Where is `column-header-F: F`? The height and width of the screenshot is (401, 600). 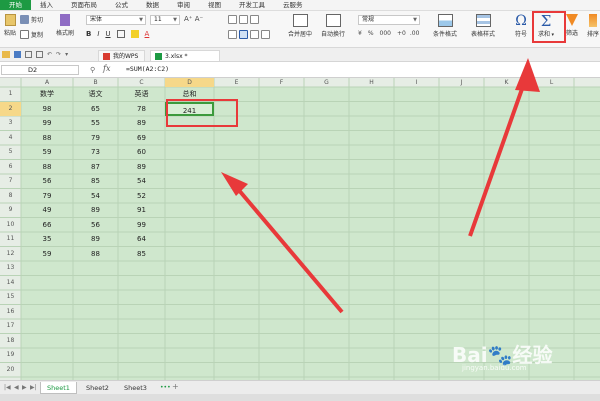 column-header-F: F is located at coordinates (281, 82).